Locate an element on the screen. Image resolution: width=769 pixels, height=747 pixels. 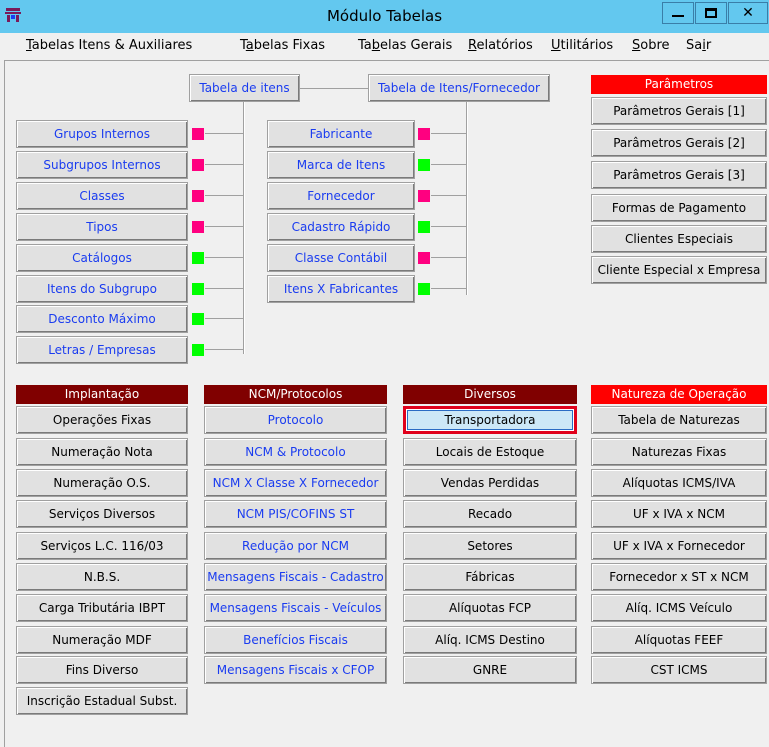
button-transportadora: Transportadora is located at coordinates (490, 420).